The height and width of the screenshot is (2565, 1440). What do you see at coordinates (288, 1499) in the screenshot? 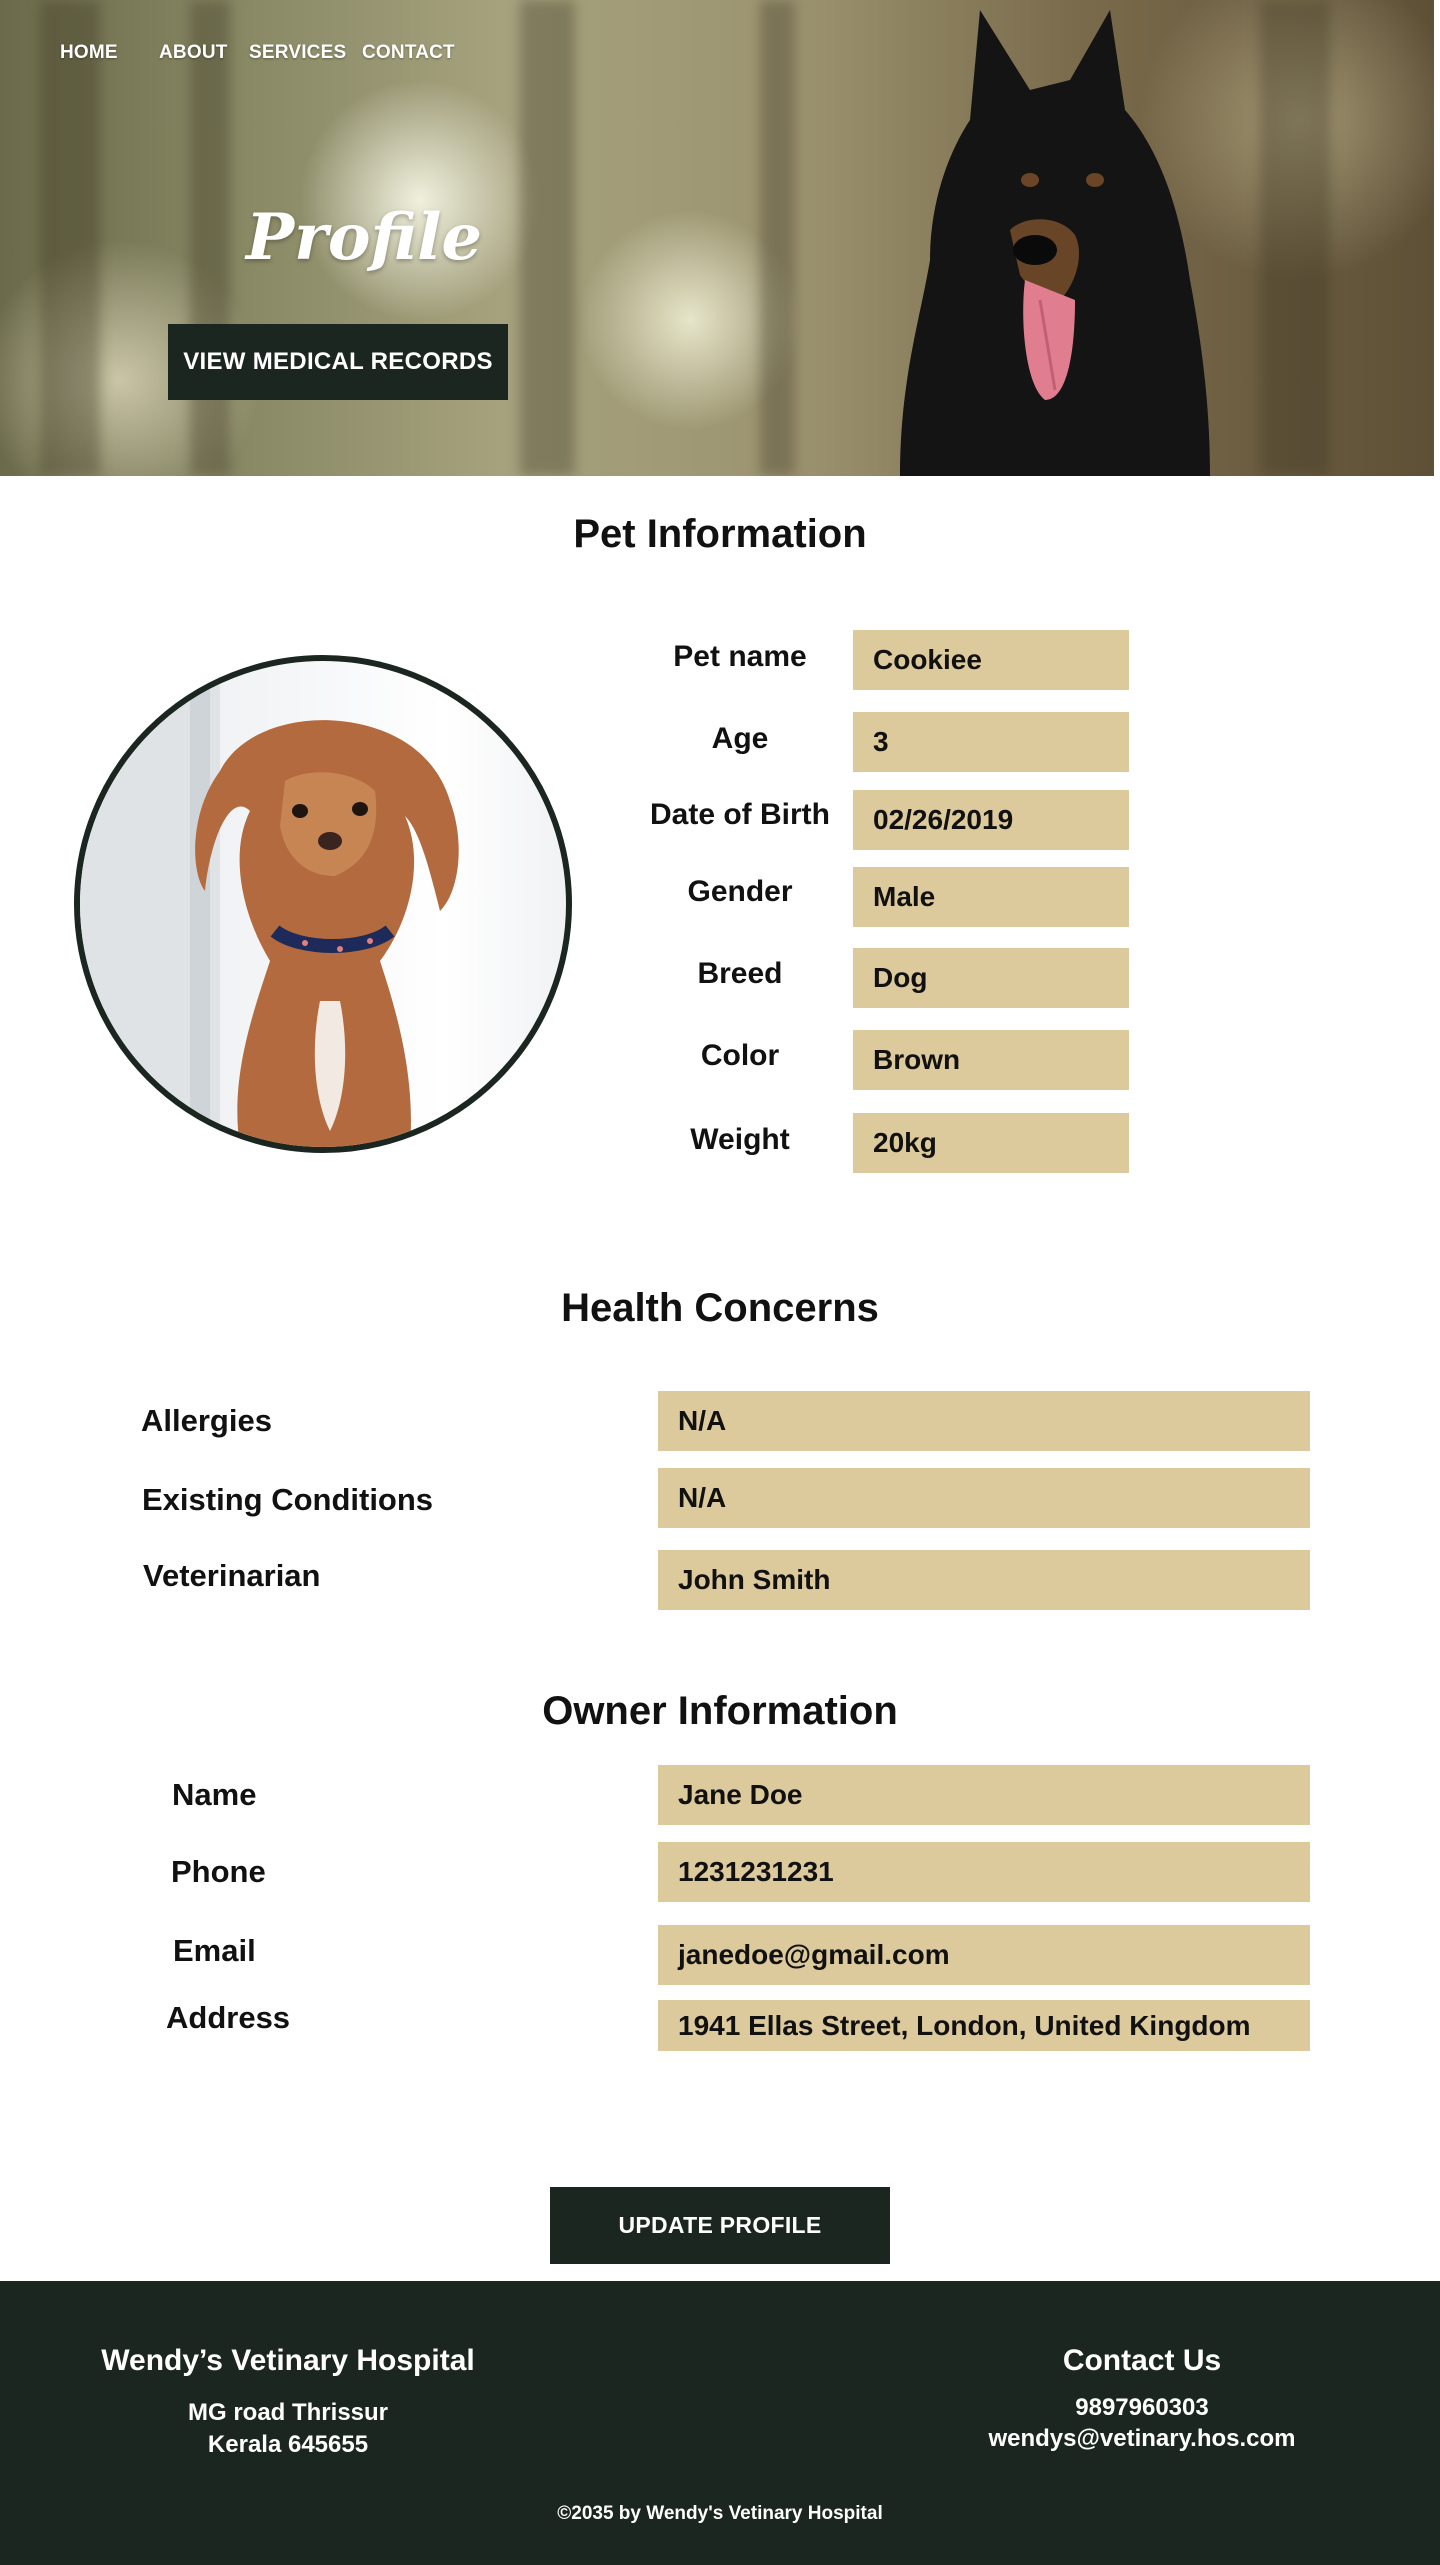
I see `existing-conditions-label: Existing Conditions` at bounding box center [288, 1499].